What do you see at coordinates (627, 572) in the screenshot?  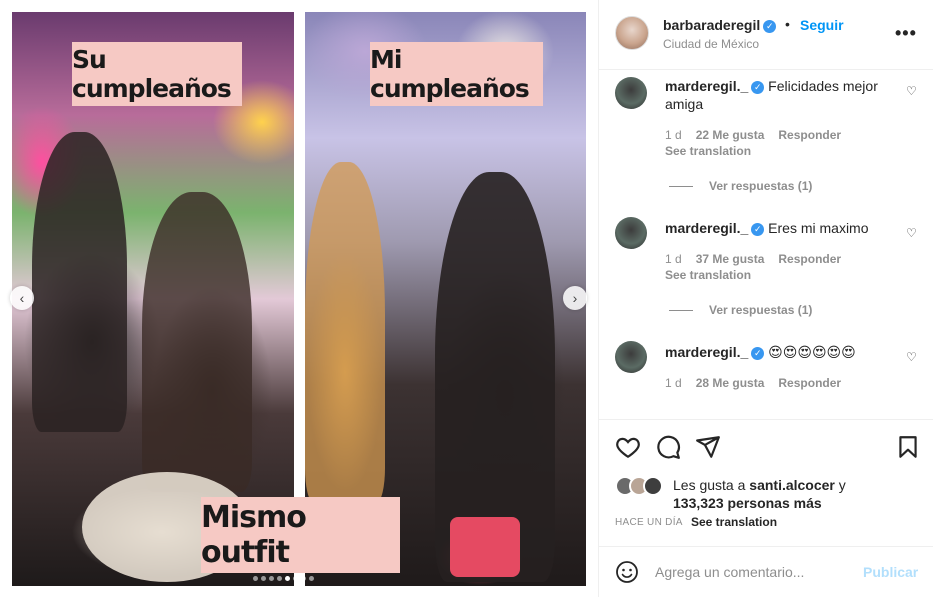 I see `emoji-icon` at bounding box center [627, 572].